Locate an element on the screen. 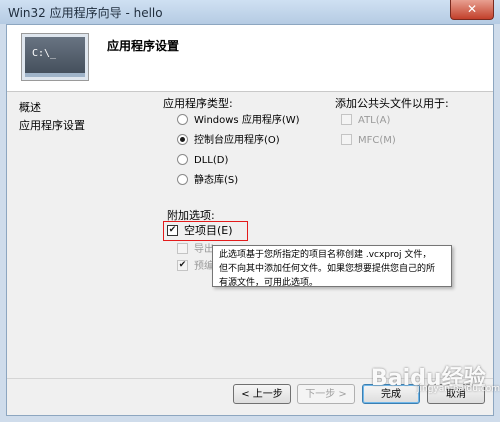 The image size is (500, 422). checkbox-mfc: MFC(M) is located at coordinates (368, 141).